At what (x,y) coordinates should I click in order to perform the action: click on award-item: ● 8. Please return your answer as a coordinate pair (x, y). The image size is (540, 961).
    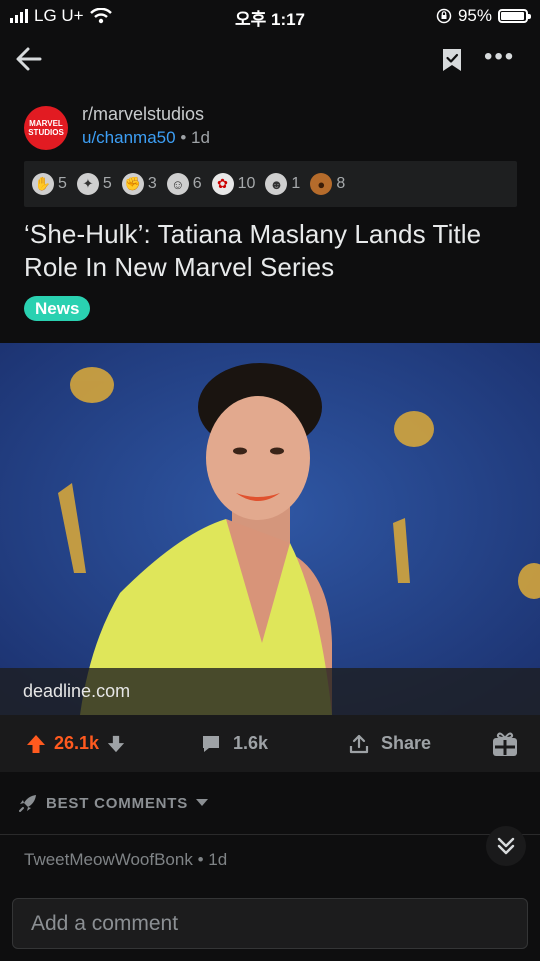
    Looking at the image, I should click on (327, 184).